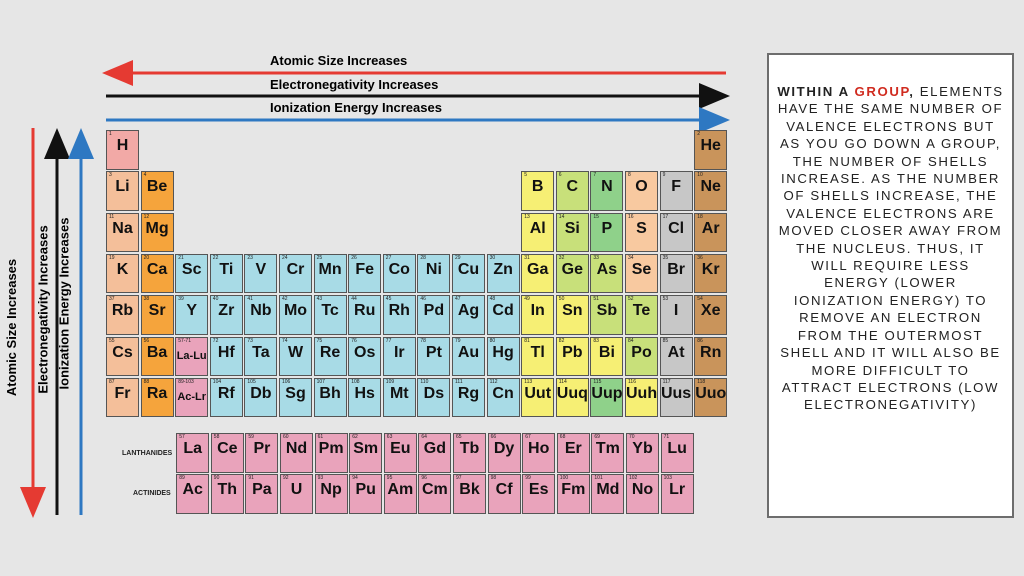 The height and width of the screenshot is (576, 1024). Describe the element at coordinates (537, 352) in the screenshot. I see `element-symbol: Tl` at that location.